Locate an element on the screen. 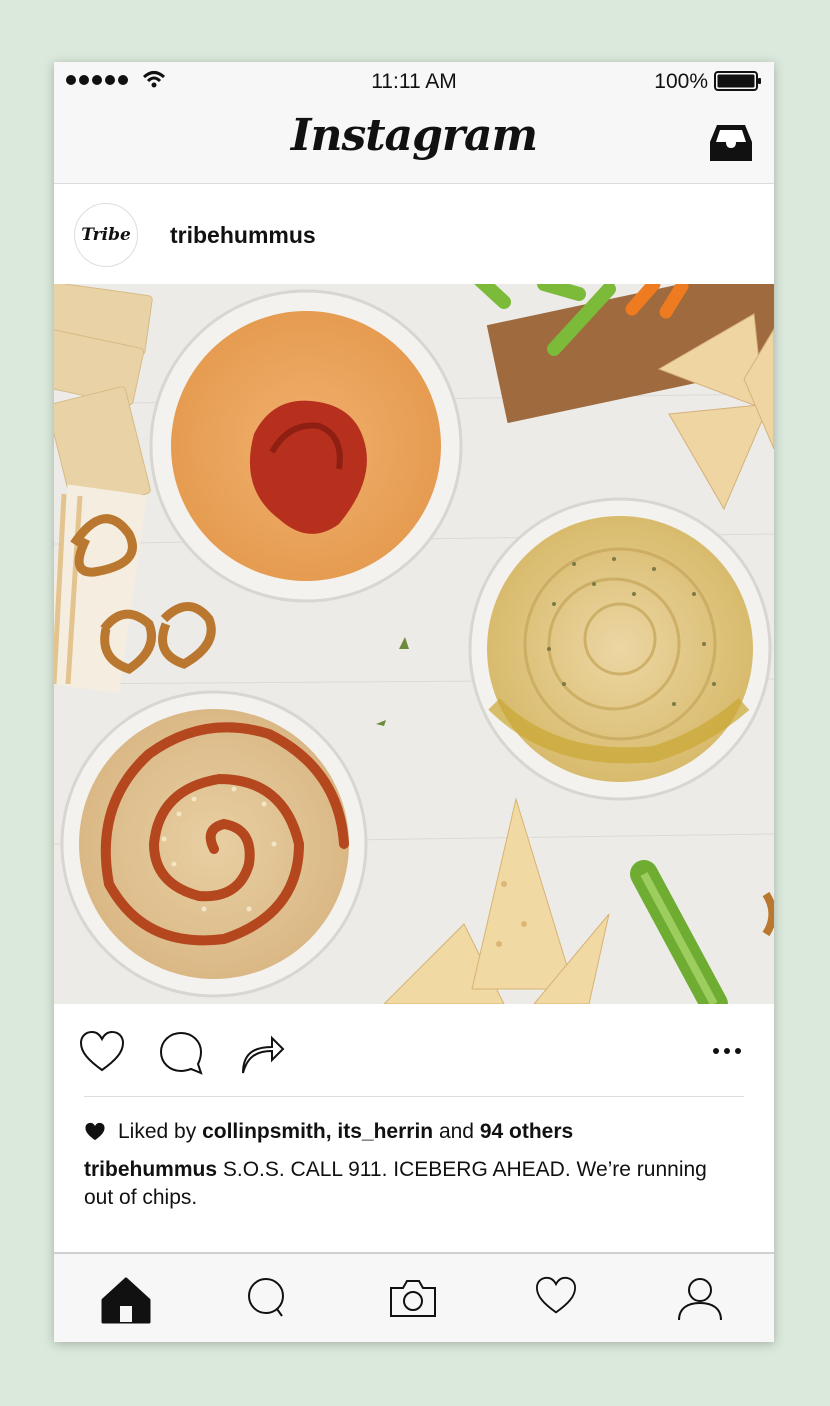 The width and height of the screenshot is (830, 1406). likes-and: and is located at coordinates (456, 1131).